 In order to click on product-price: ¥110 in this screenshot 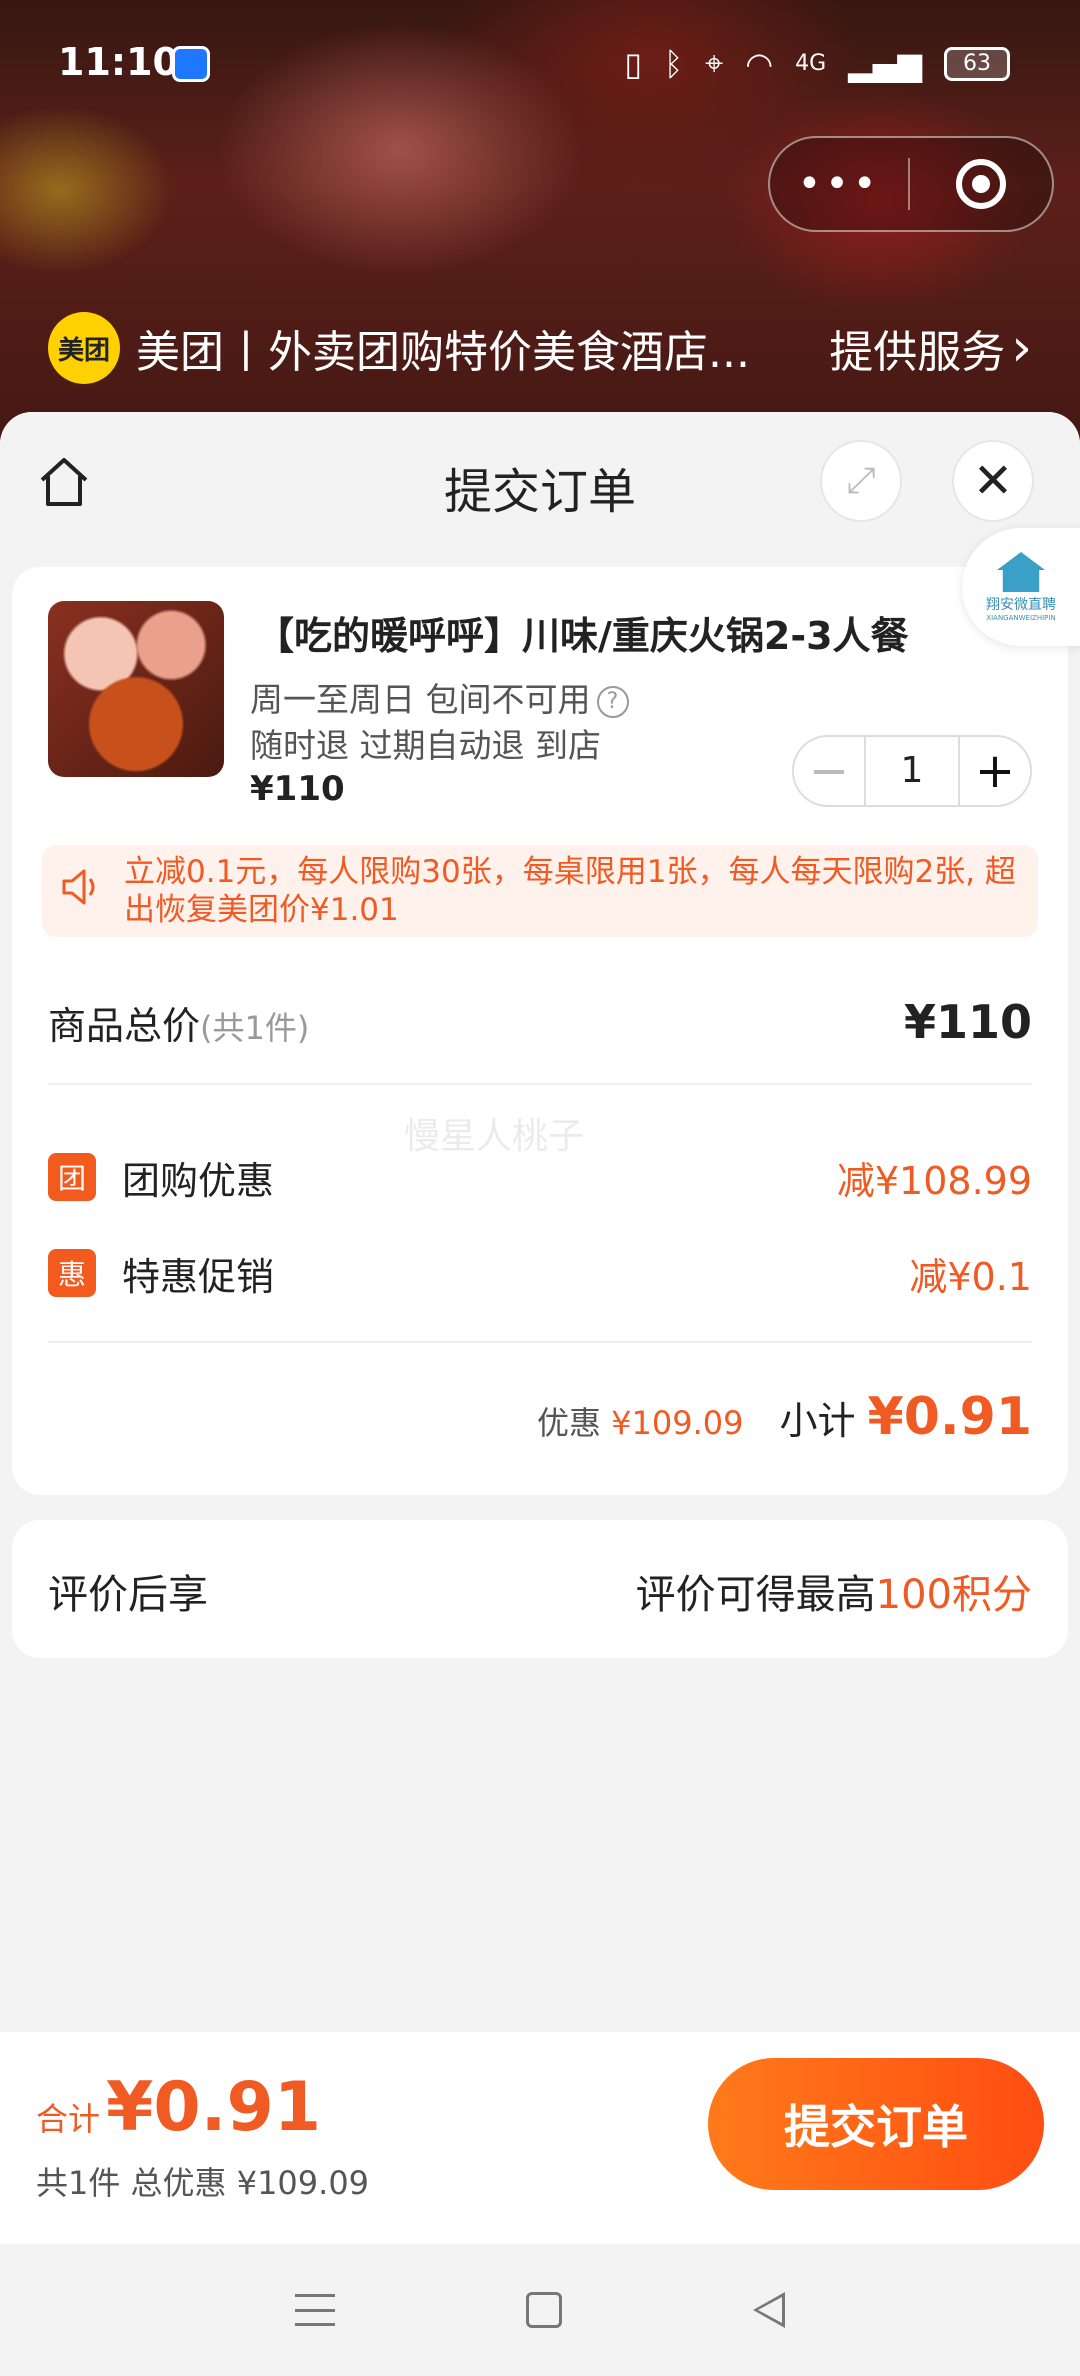, I will do `click(297, 789)`.